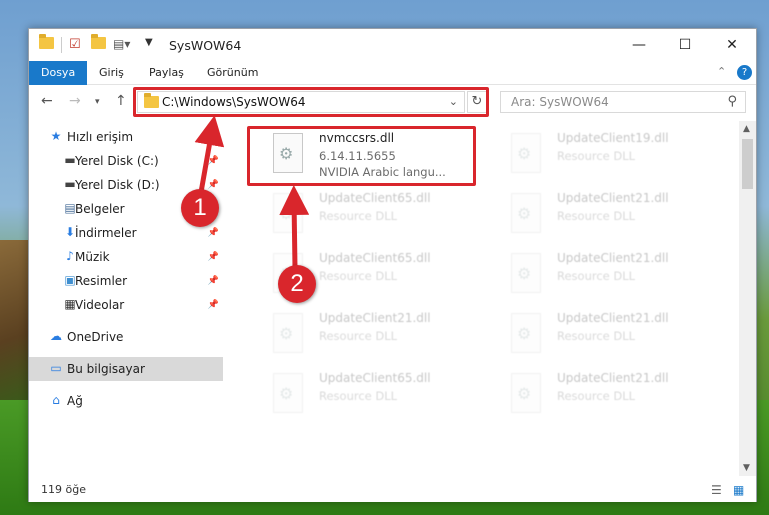 This screenshot has width=769, height=515. I want to click on sidebar-item-label: Ağ, so click(75, 401).